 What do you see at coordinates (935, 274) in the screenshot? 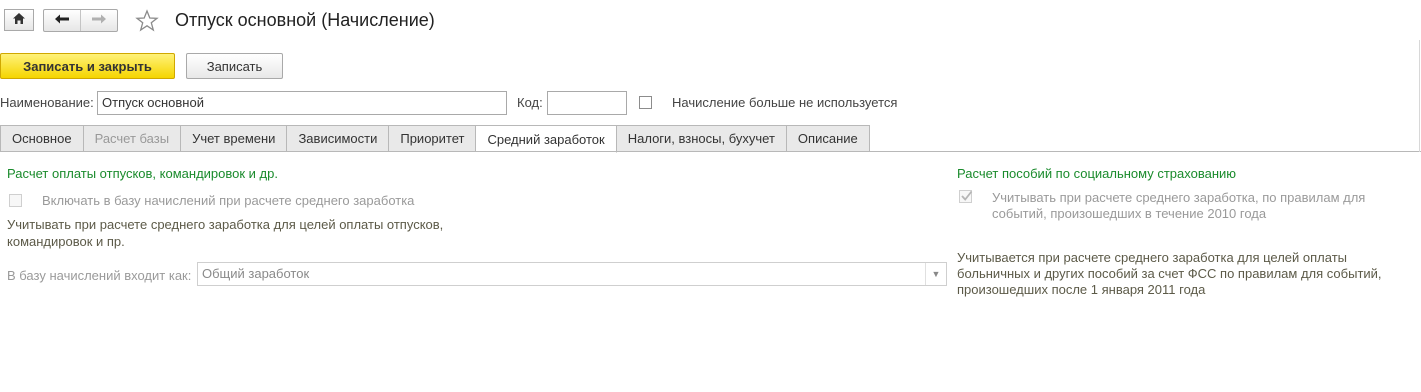
I see `dropdown-arrow-icon: ▼` at bounding box center [935, 274].